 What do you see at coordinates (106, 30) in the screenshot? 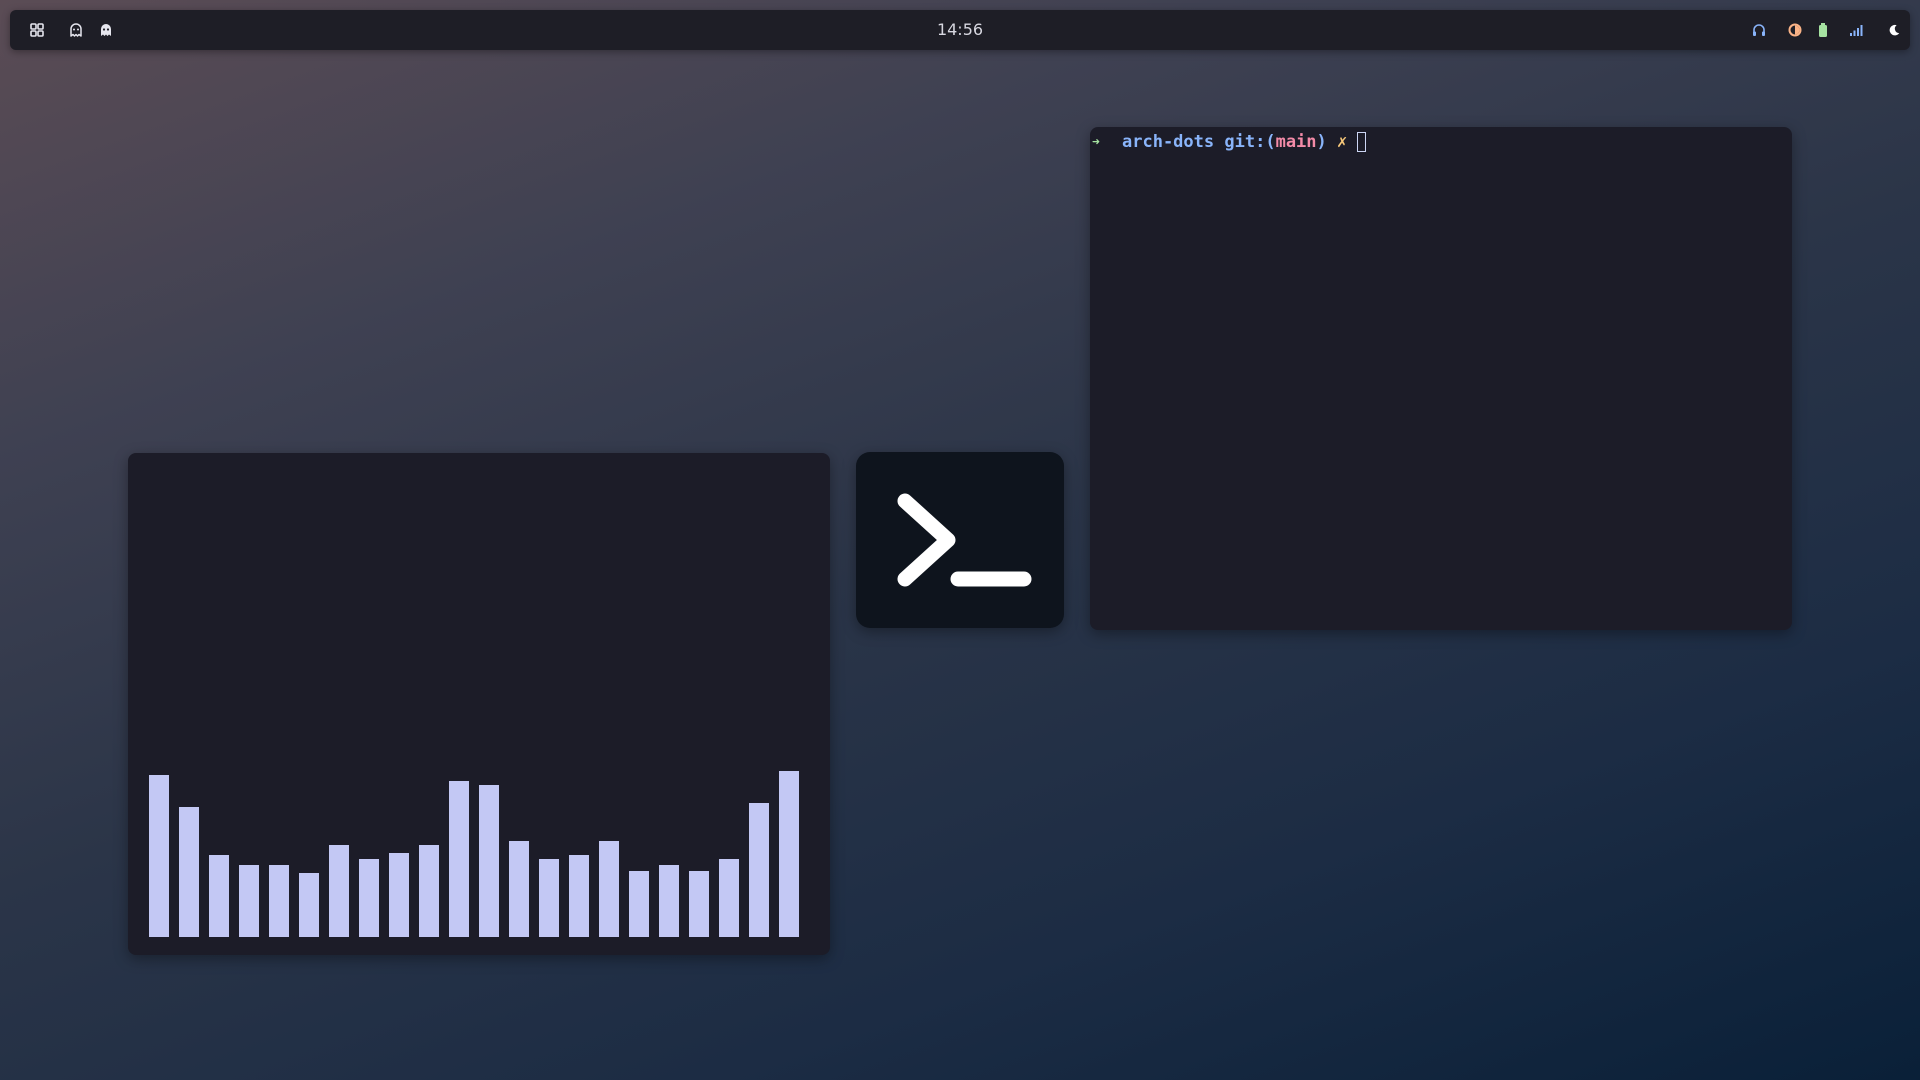
I see `ghost-filled-icon` at bounding box center [106, 30].